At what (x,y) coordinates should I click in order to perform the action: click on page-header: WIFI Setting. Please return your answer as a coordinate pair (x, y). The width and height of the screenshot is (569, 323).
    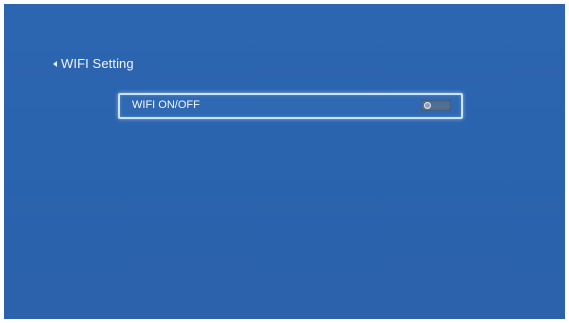
    Looking at the image, I should click on (93, 63).